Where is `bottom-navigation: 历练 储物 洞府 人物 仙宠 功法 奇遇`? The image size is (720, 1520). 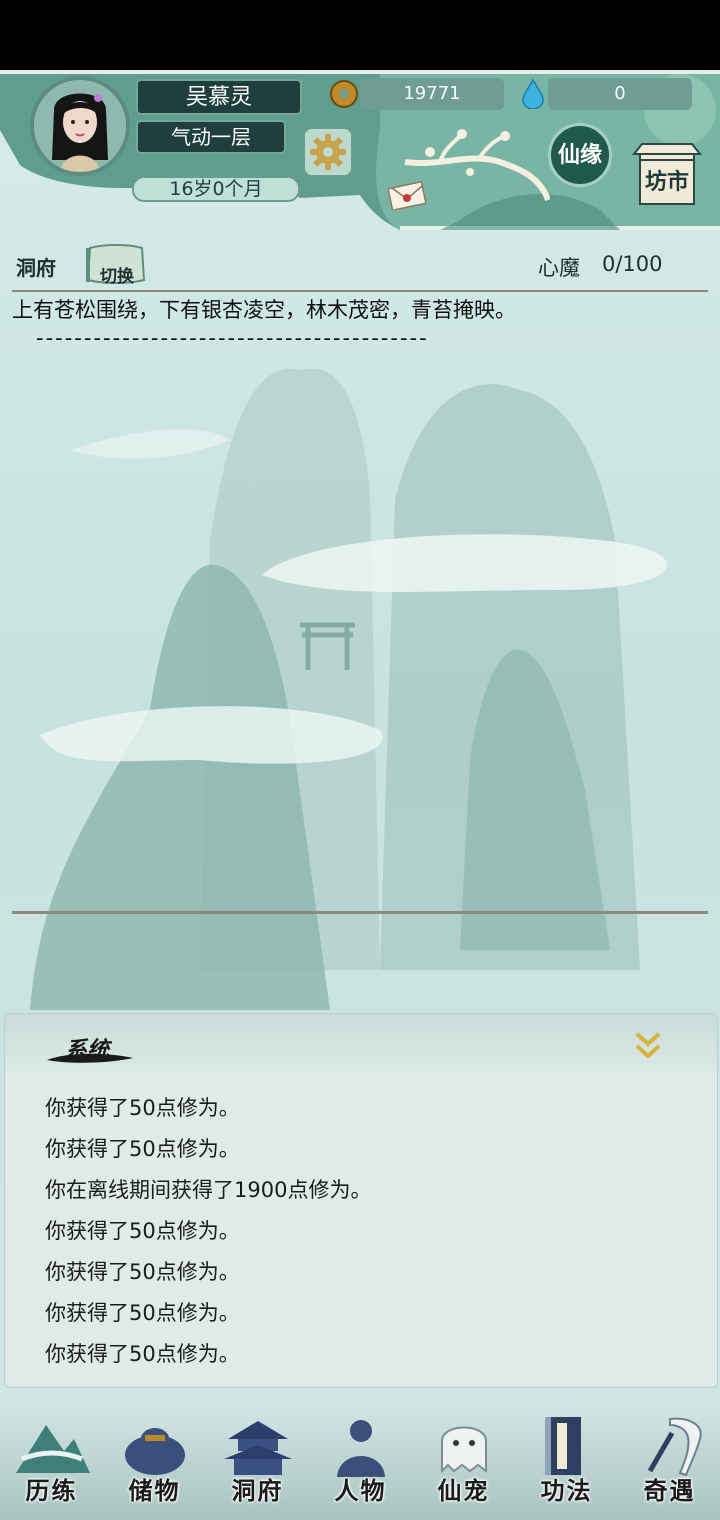
bottom-navigation: 历练 储物 洞府 人物 仙宠 功法 奇遇 is located at coordinates (360, 1462).